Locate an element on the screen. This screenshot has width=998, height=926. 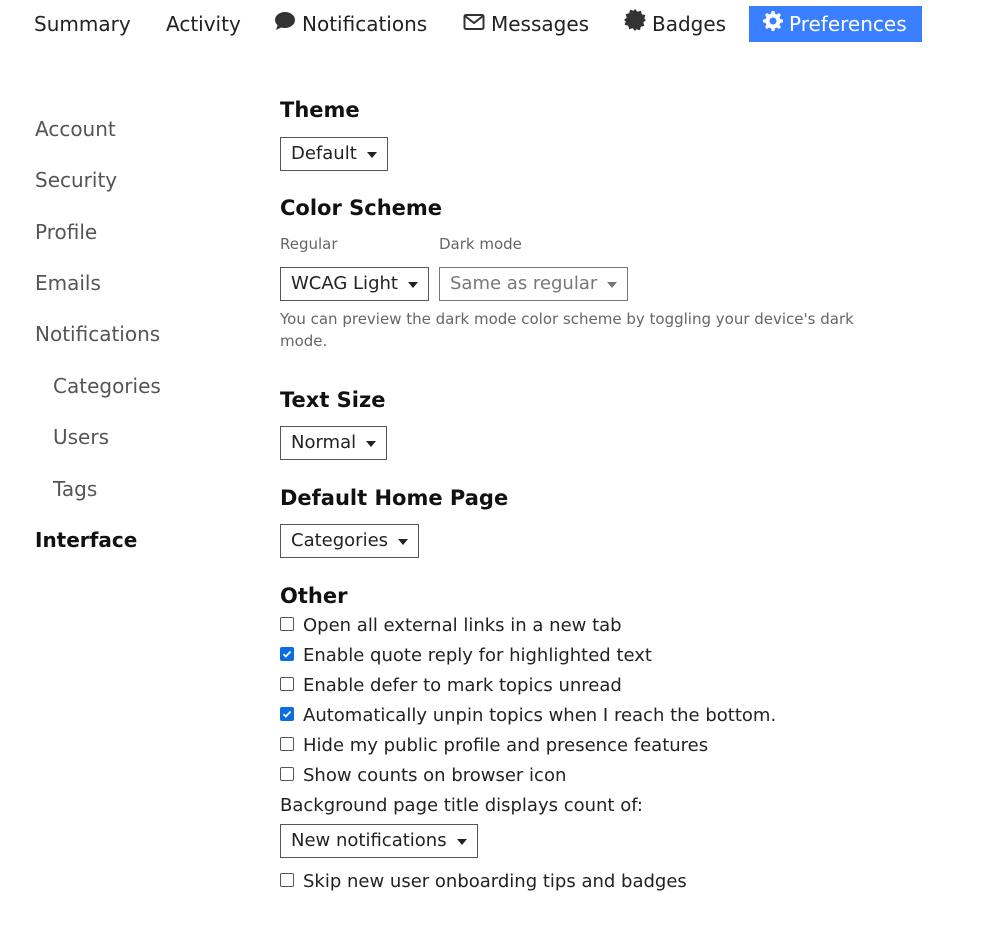
dark-scheme-select: Same as regular is located at coordinates (534, 284).